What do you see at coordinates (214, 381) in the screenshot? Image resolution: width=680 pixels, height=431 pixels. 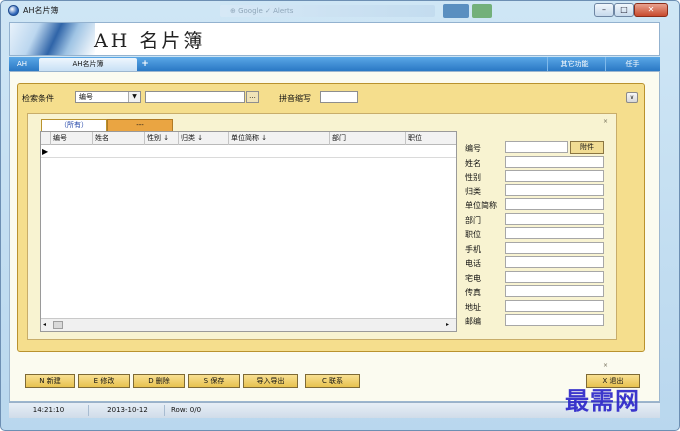 I see `save-button: S 保存` at bounding box center [214, 381].